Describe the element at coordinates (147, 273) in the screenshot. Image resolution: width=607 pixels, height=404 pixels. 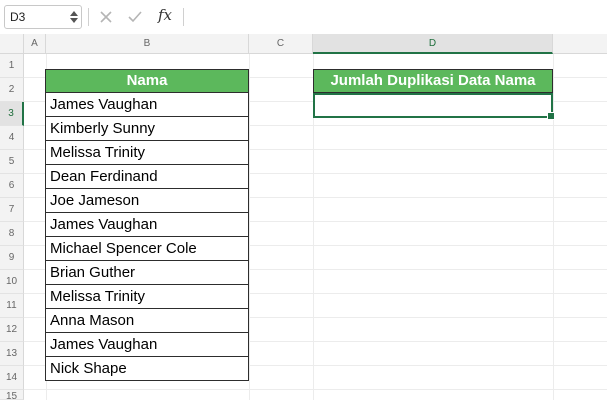
I see `name-cell: Brian Guther` at that location.